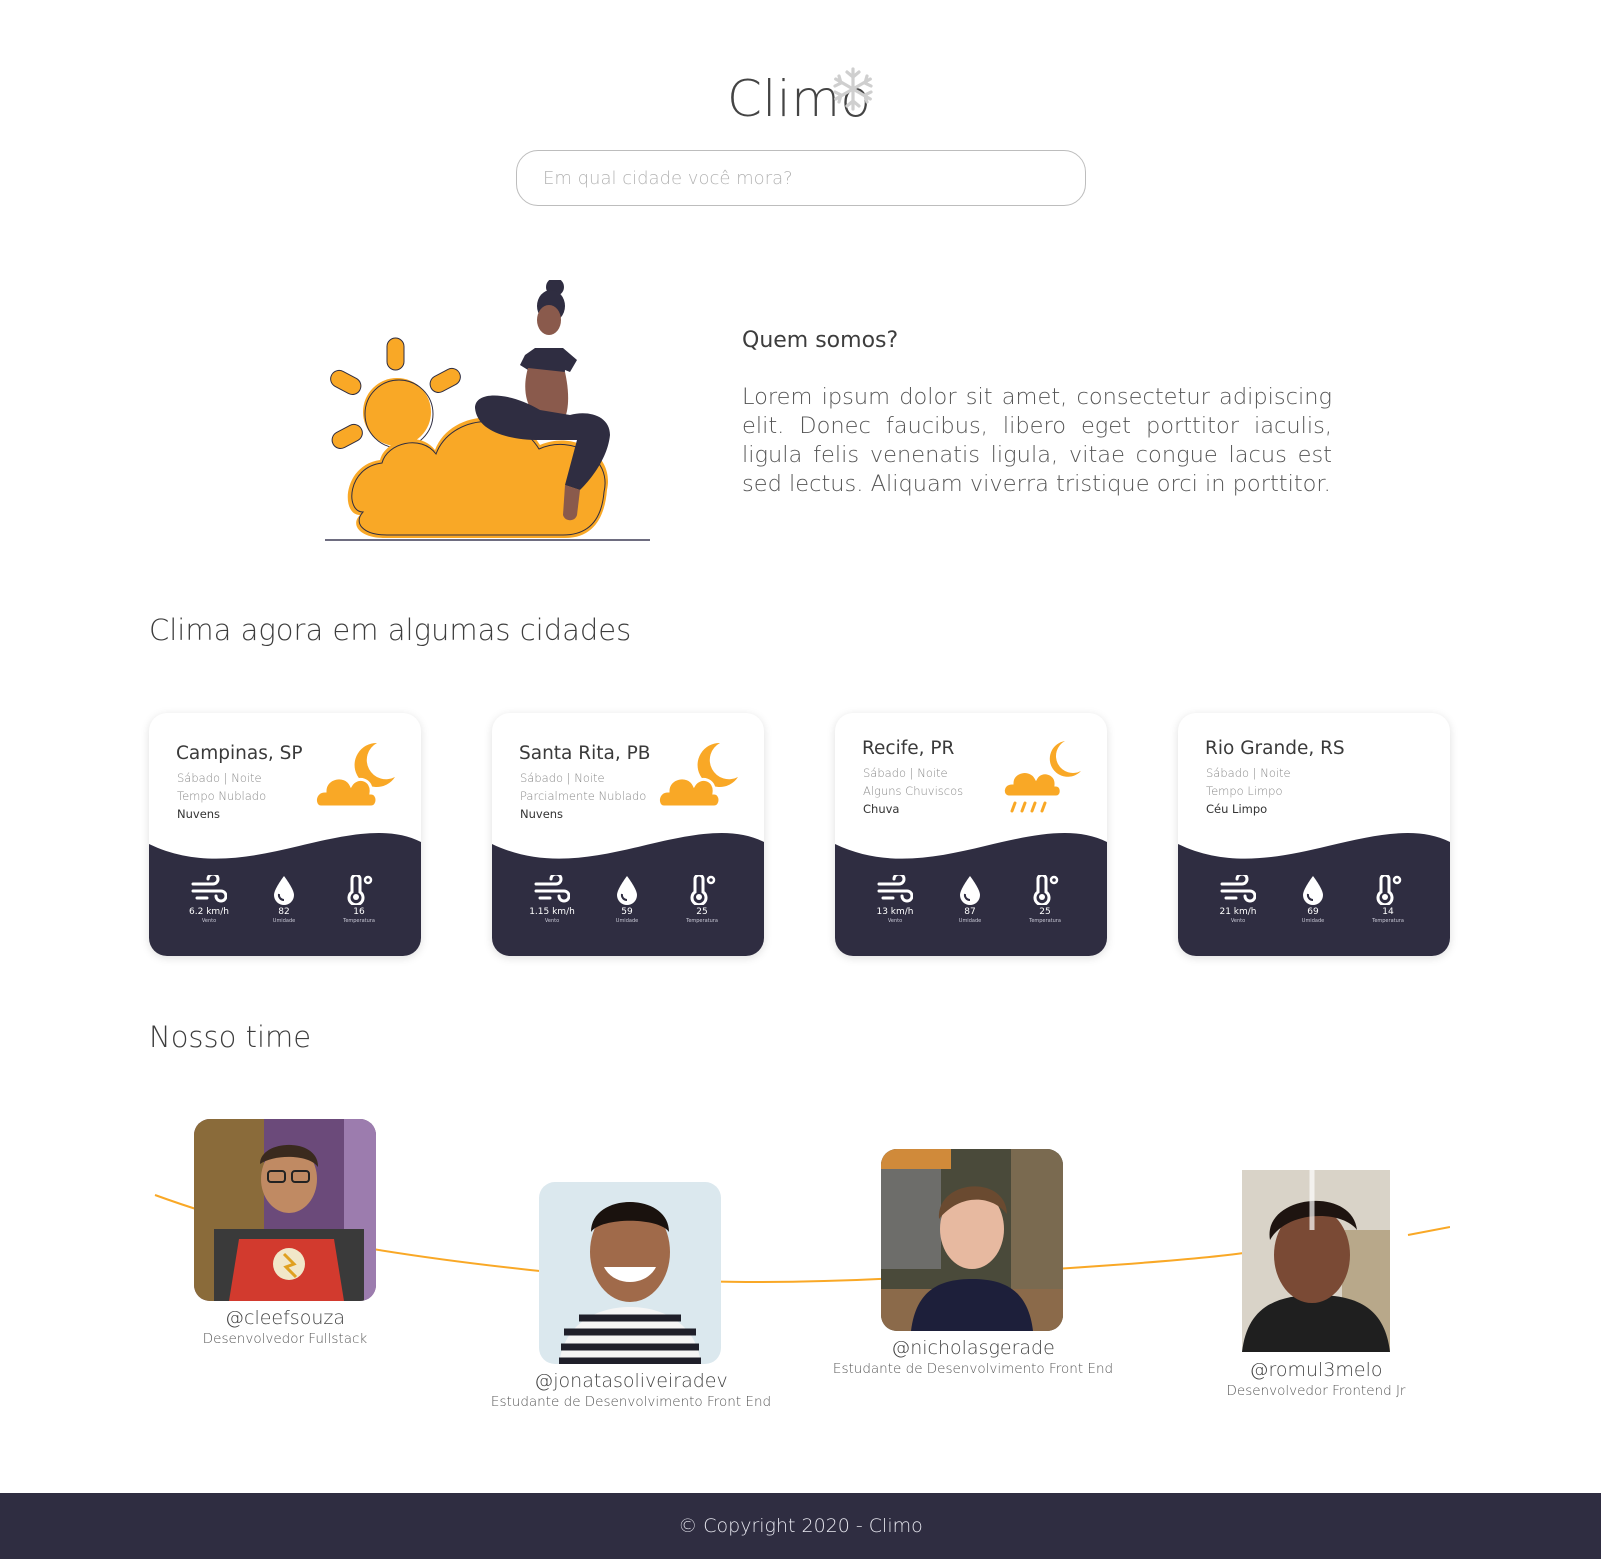  Describe the element at coordinates (359, 912) in the screenshot. I see `temperature-value: 16` at that location.